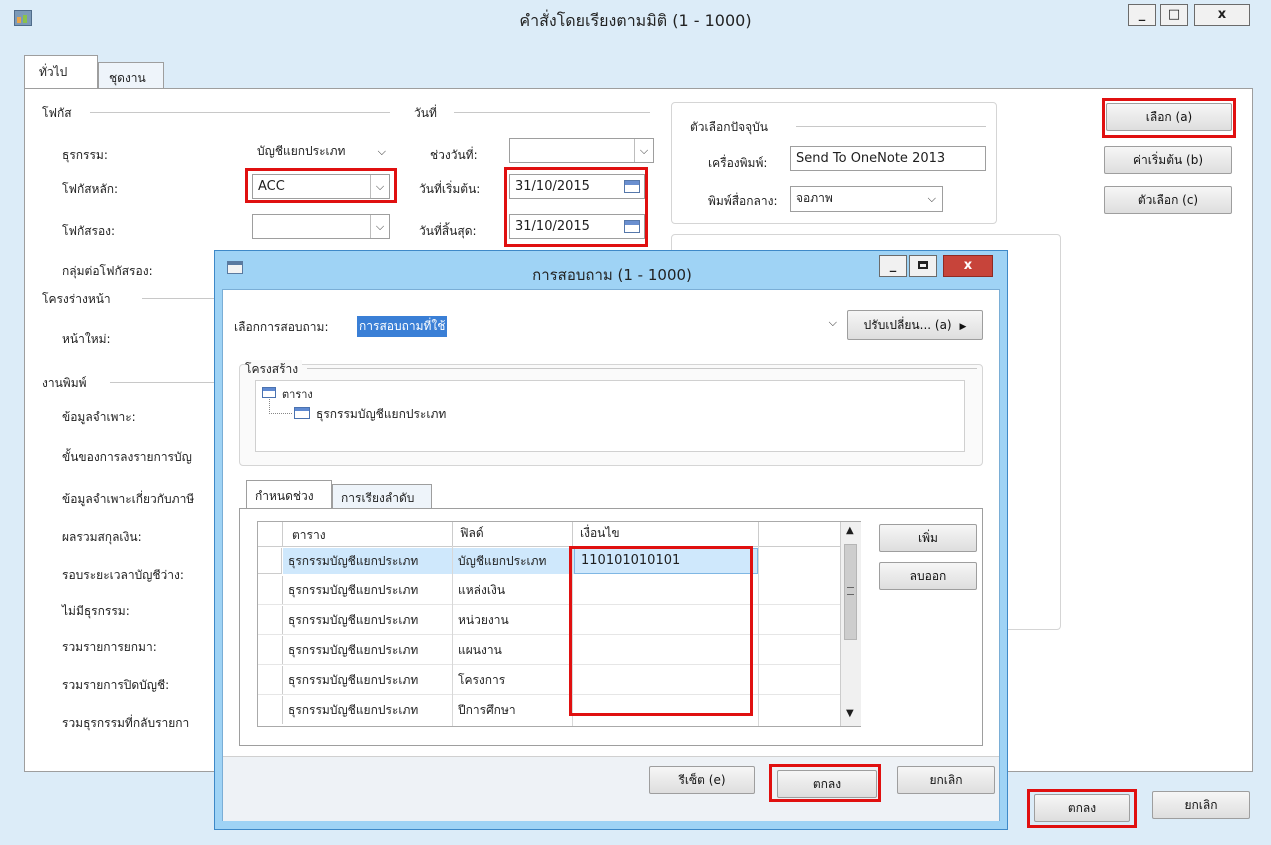  Describe the element at coordinates (280, 406) in the screenshot. I see `tree-connector` at that location.